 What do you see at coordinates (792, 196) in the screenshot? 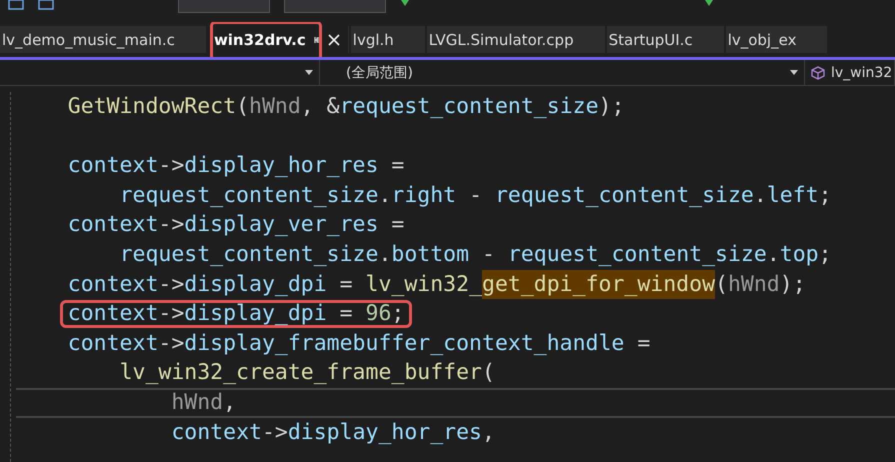
I see `code-identifier: left` at bounding box center [792, 196].